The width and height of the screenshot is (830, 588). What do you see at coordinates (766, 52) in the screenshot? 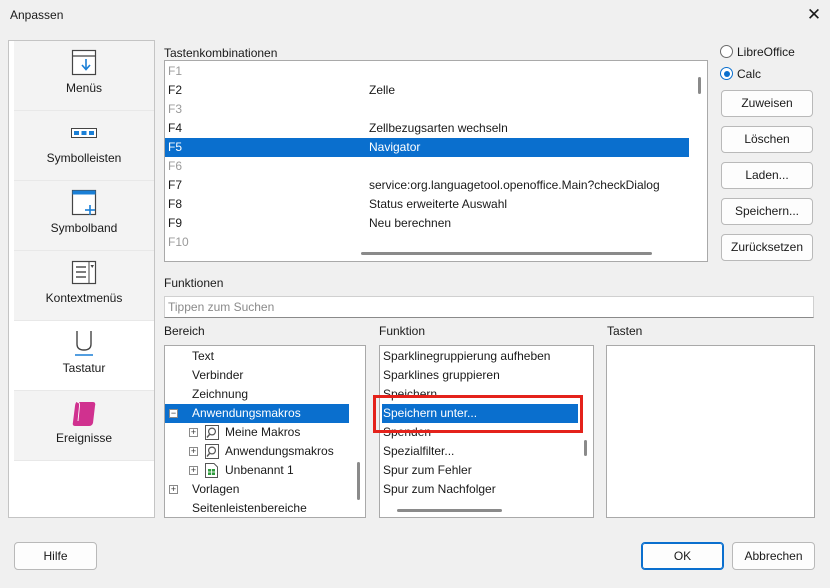
I see `libreoffice-radio-label: LibreOffice` at bounding box center [766, 52].